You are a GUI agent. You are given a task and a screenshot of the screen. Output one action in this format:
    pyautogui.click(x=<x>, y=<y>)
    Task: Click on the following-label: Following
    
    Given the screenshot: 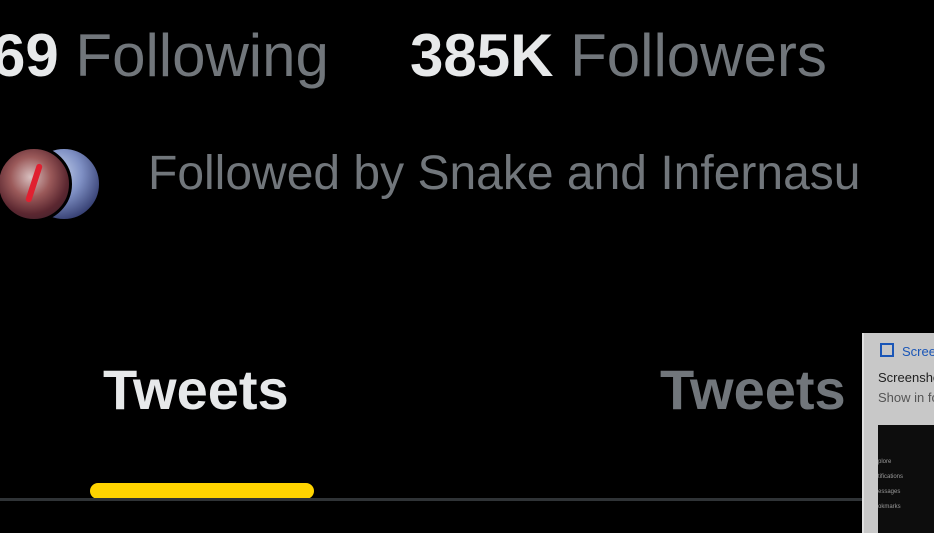 What is the action you would take?
    pyautogui.click(x=202, y=55)
    